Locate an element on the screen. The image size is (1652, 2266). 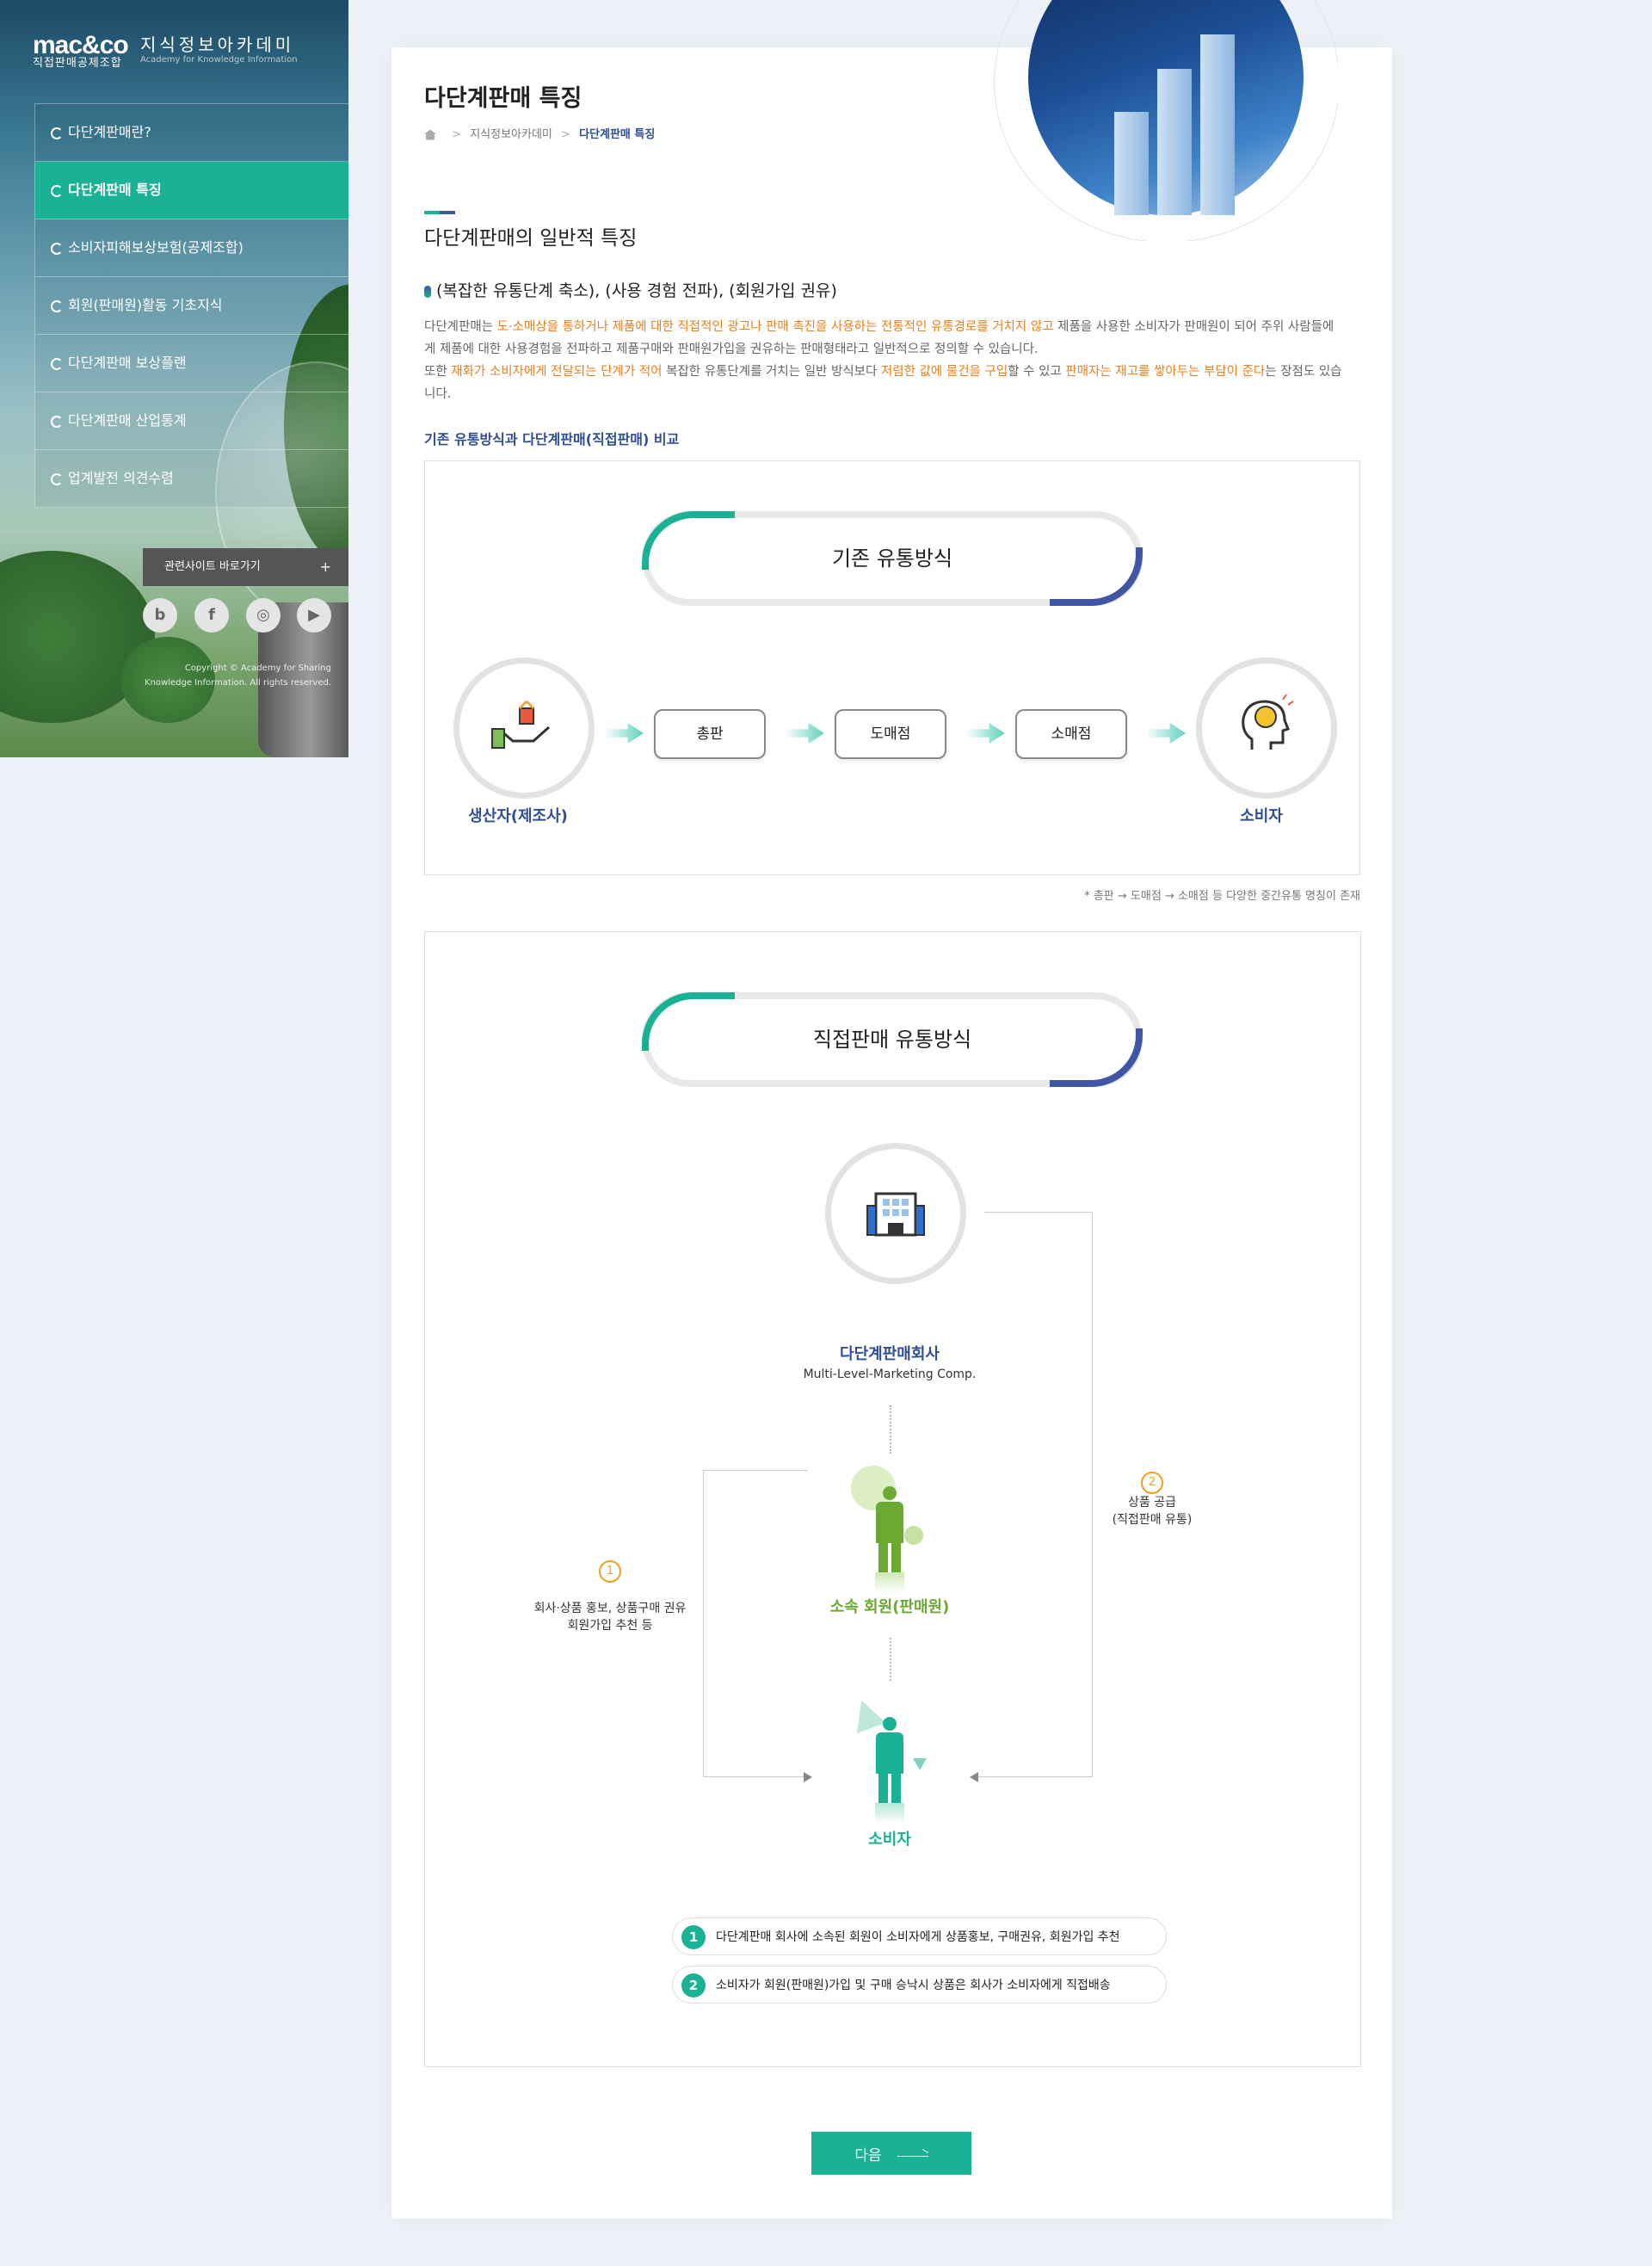
academy-title: 지식정보아카데미 is located at coordinates (217, 44).